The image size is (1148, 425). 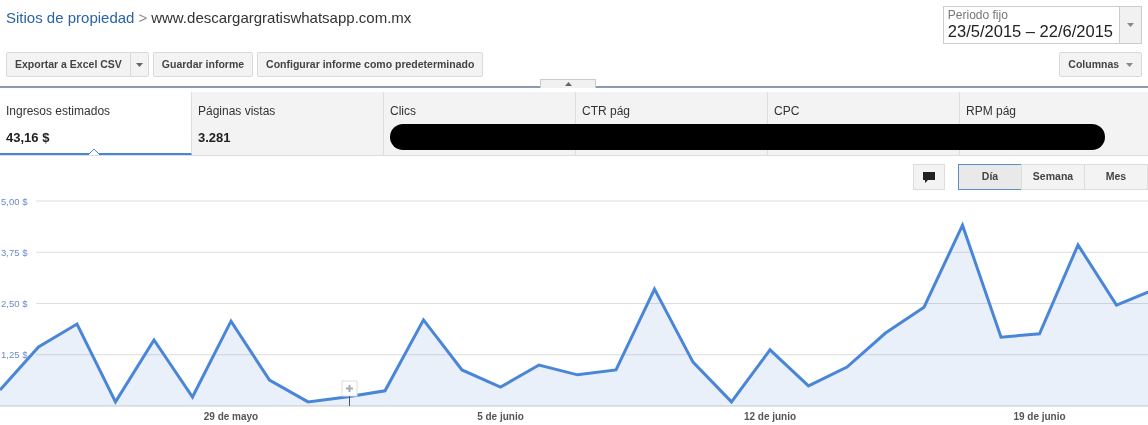 I want to click on metric-tab: RPM pág, so click(x=1054, y=123).